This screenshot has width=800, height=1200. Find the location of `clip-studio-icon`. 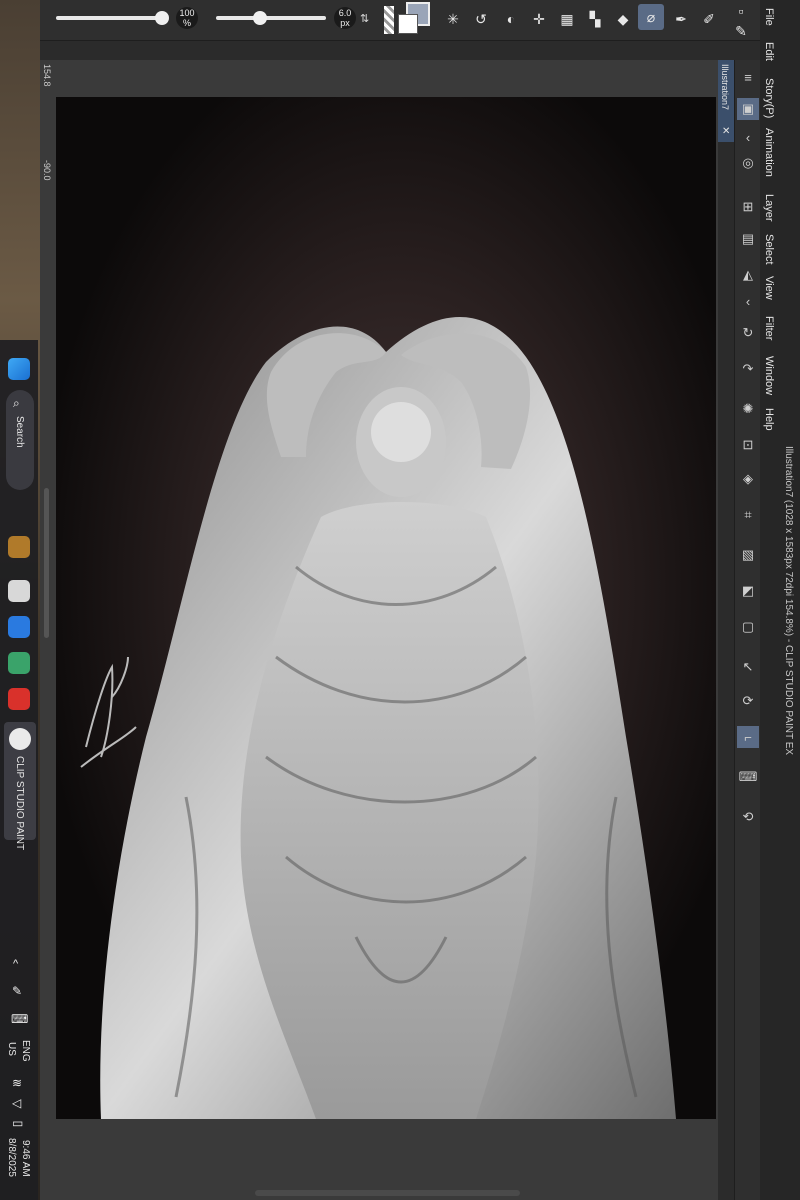

clip-studio-icon is located at coordinates (20, 739).